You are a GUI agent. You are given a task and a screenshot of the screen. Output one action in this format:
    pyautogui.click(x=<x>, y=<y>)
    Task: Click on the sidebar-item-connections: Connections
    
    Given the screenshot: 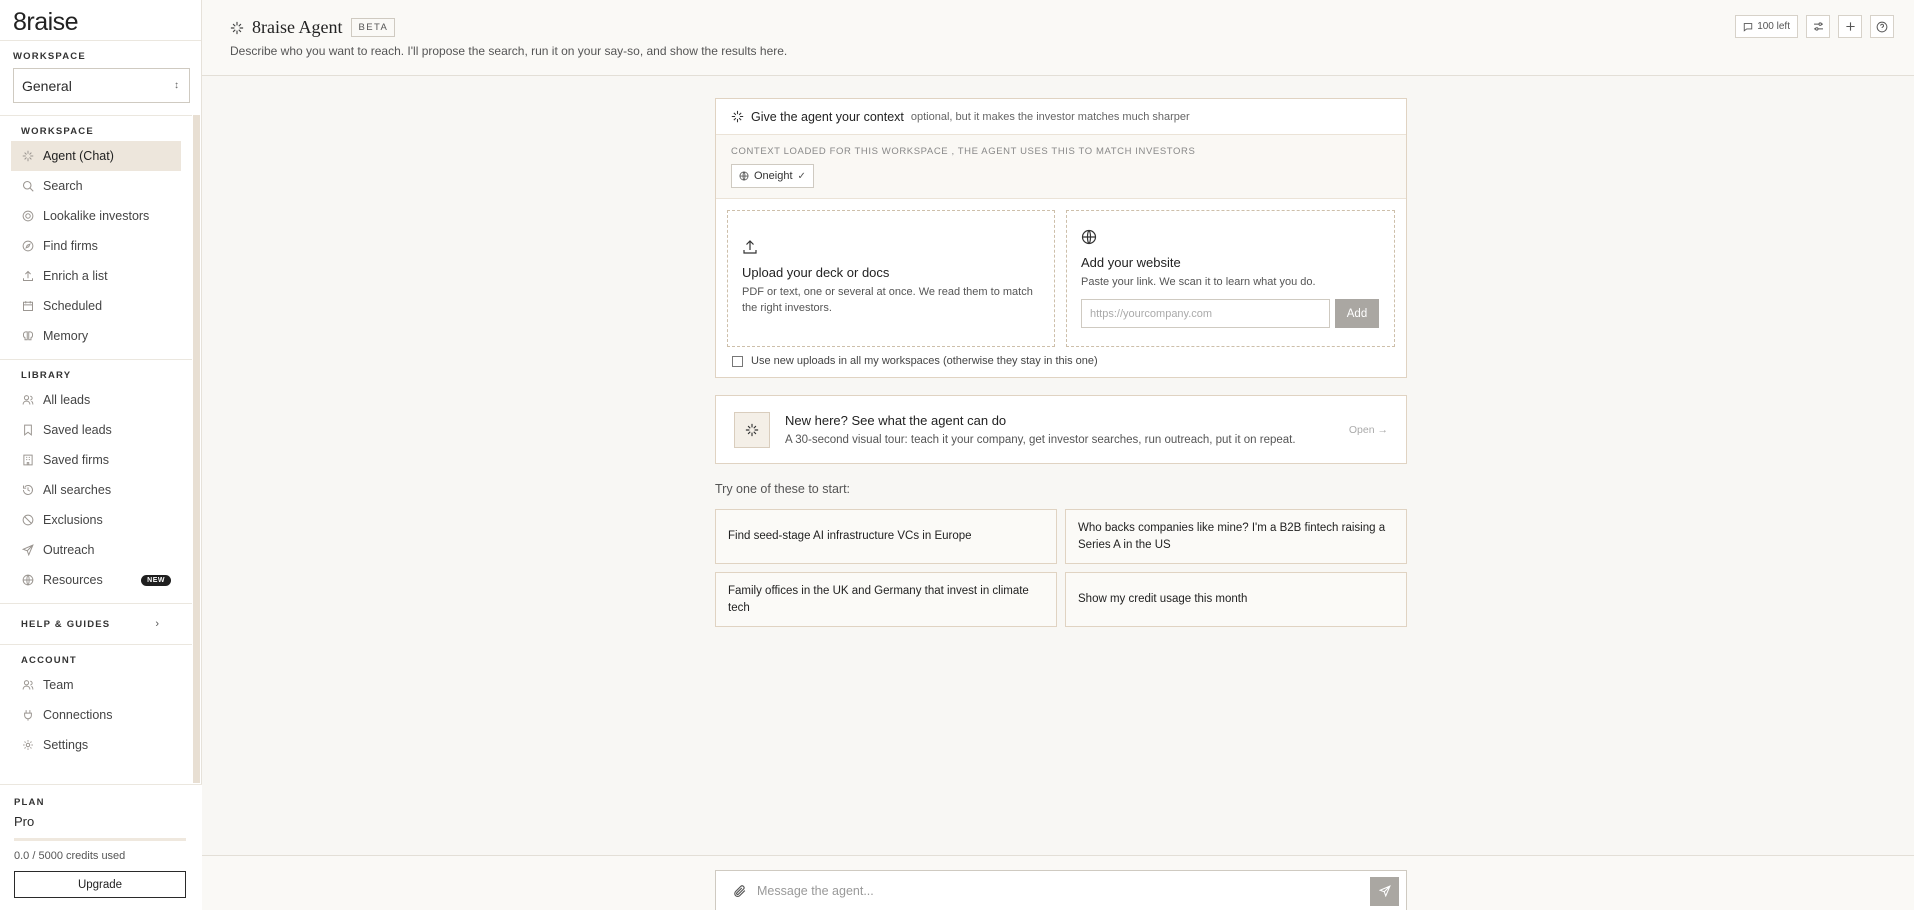 What is the action you would take?
    pyautogui.click(x=96, y=715)
    